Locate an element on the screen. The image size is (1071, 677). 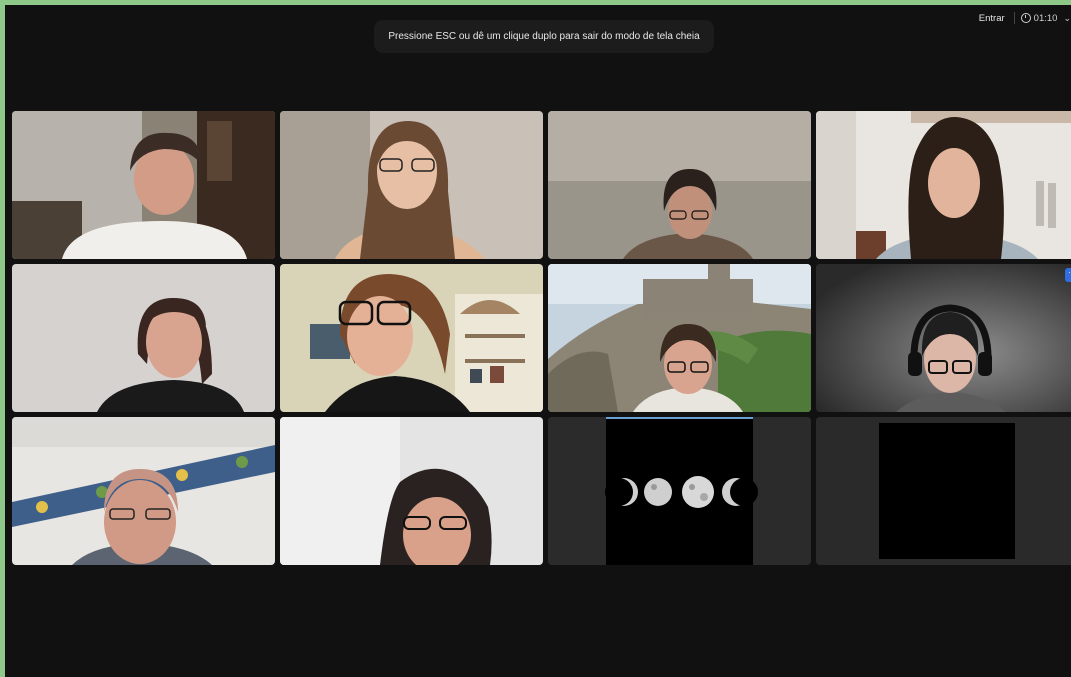
top-right-controls: Entrar 01:10 ⌄ is located at coordinates (1023, 18).